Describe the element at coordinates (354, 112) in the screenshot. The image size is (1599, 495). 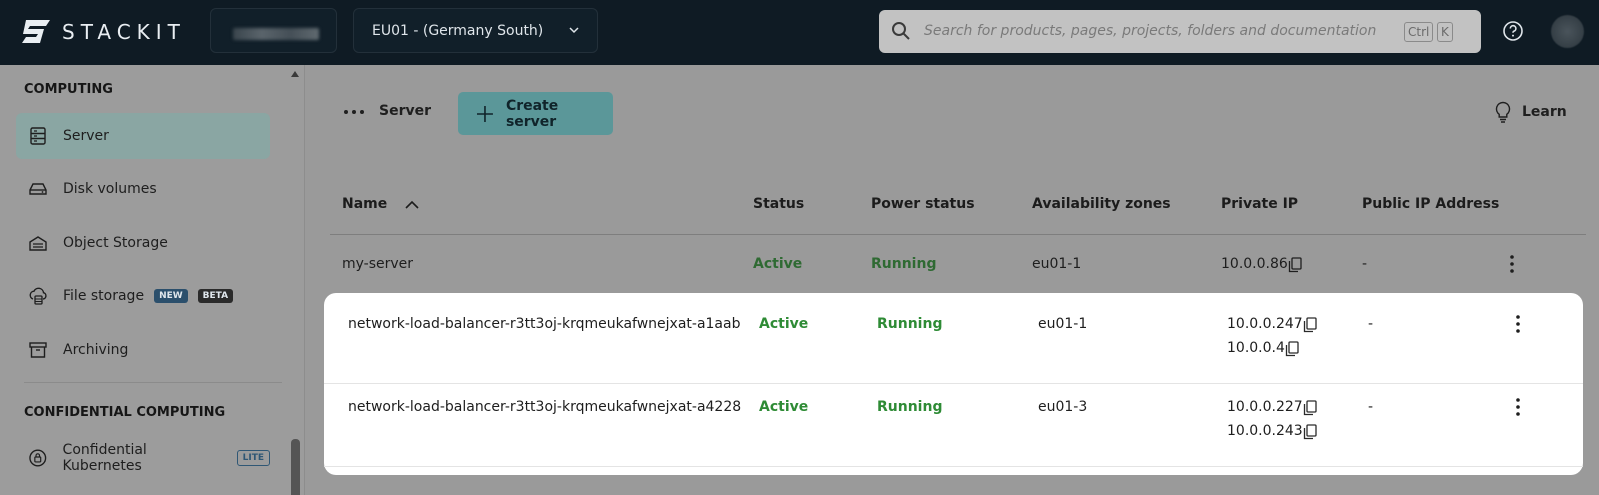
I see `more-horizontal-icon` at that location.